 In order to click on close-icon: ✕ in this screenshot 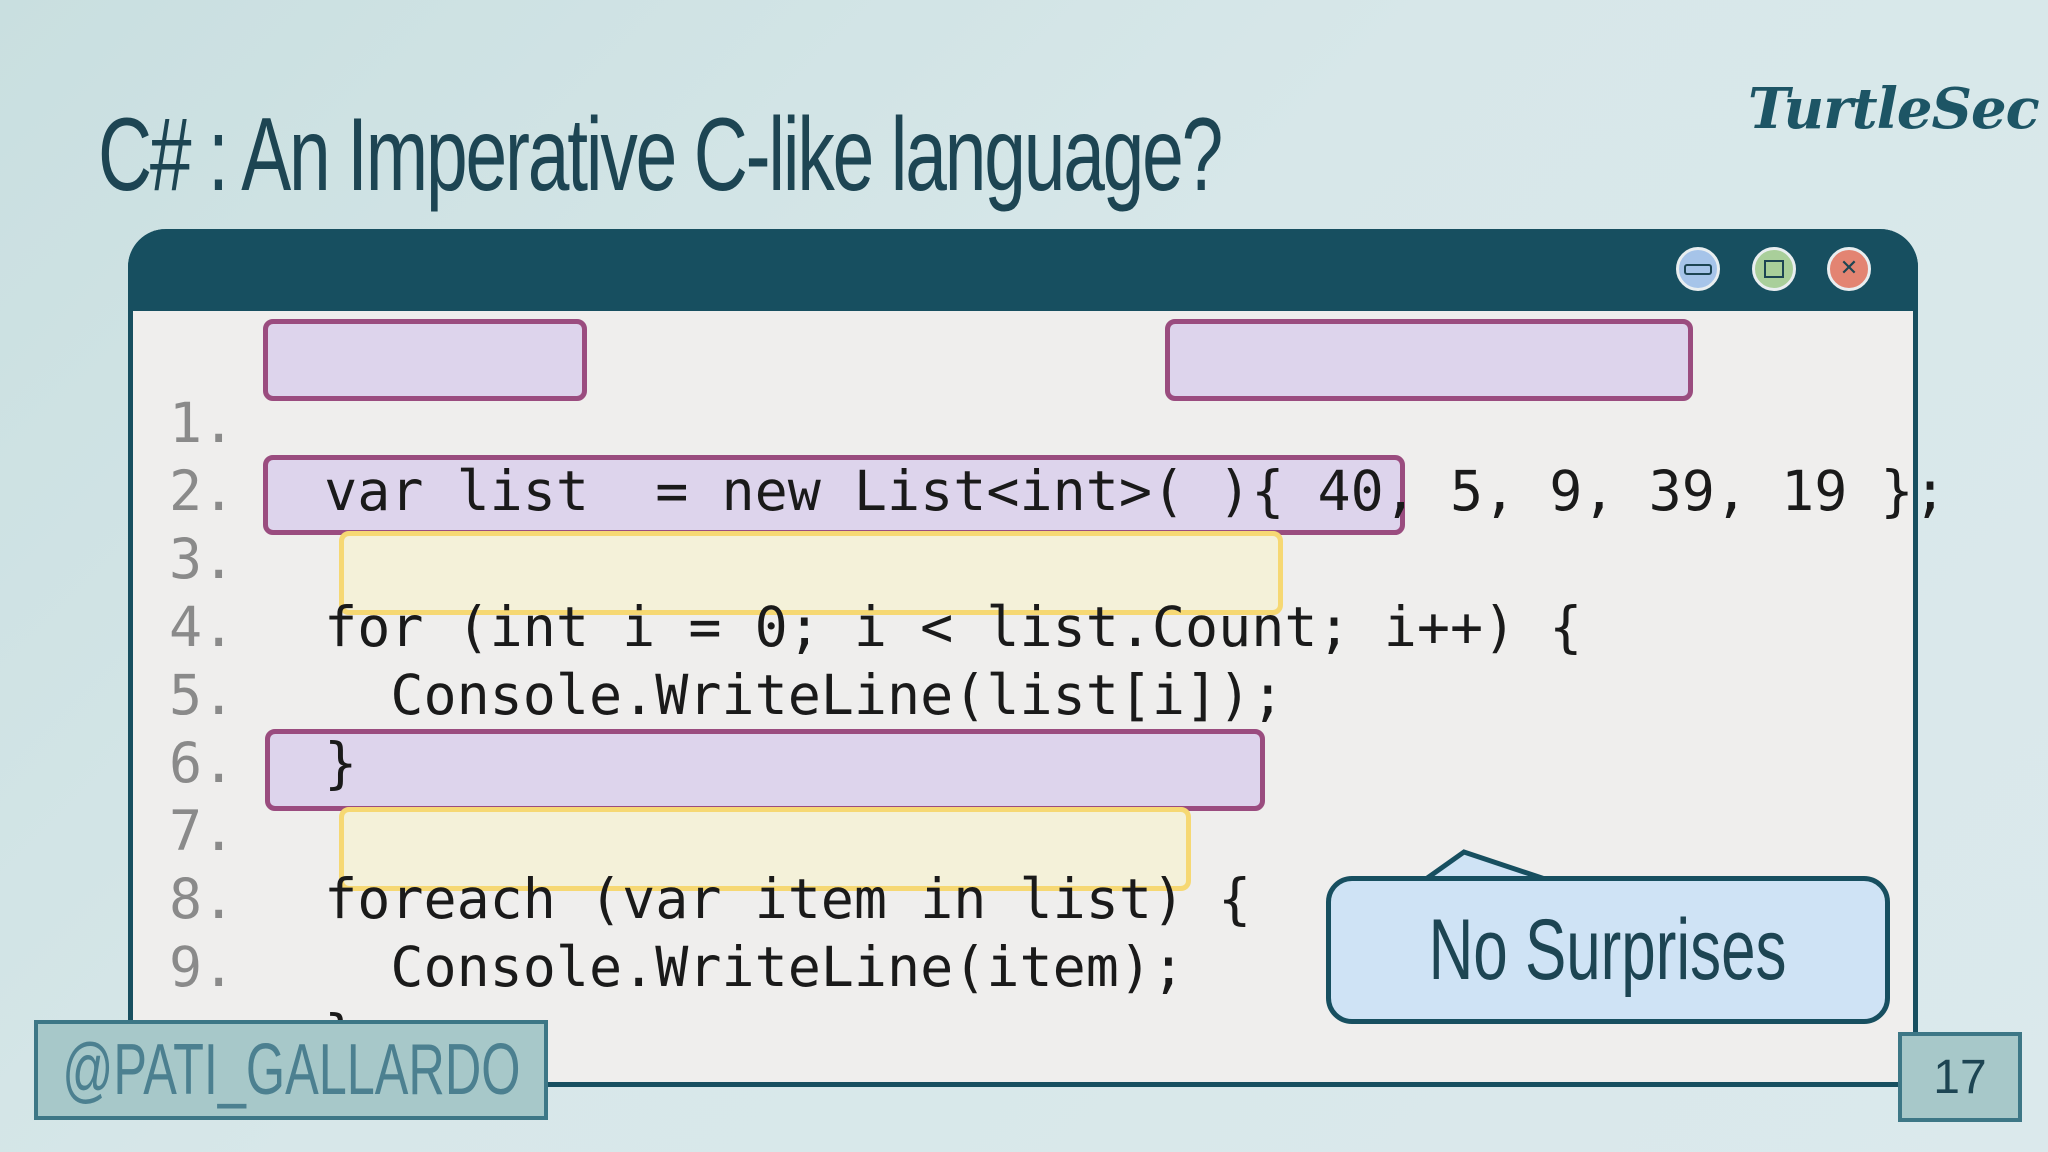, I will do `click(1849, 268)`.